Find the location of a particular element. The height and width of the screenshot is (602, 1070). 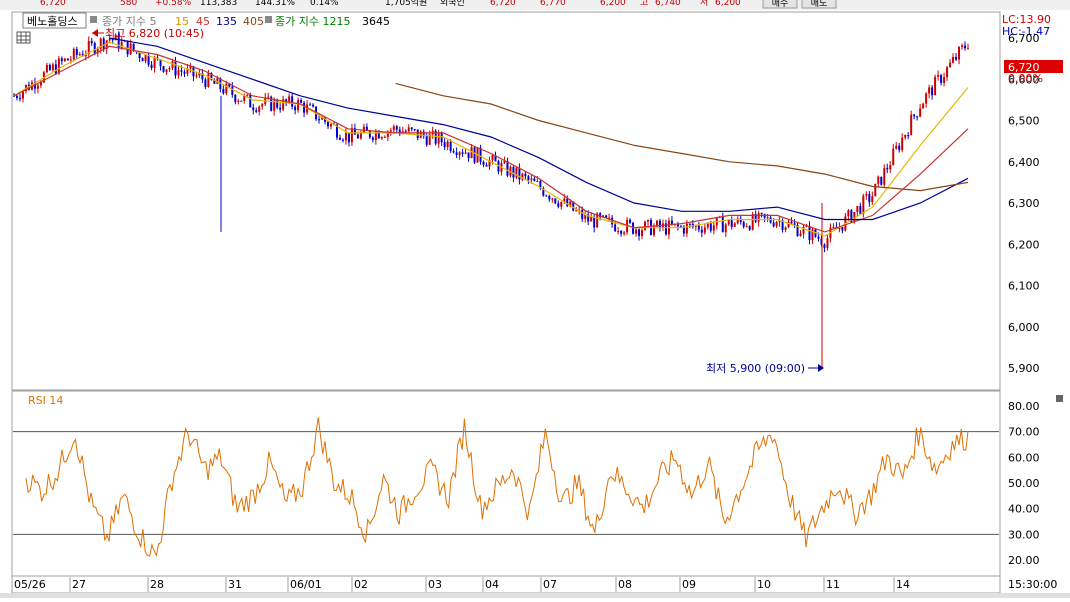

time-axis-label: 07 is located at coordinates (550, 584).